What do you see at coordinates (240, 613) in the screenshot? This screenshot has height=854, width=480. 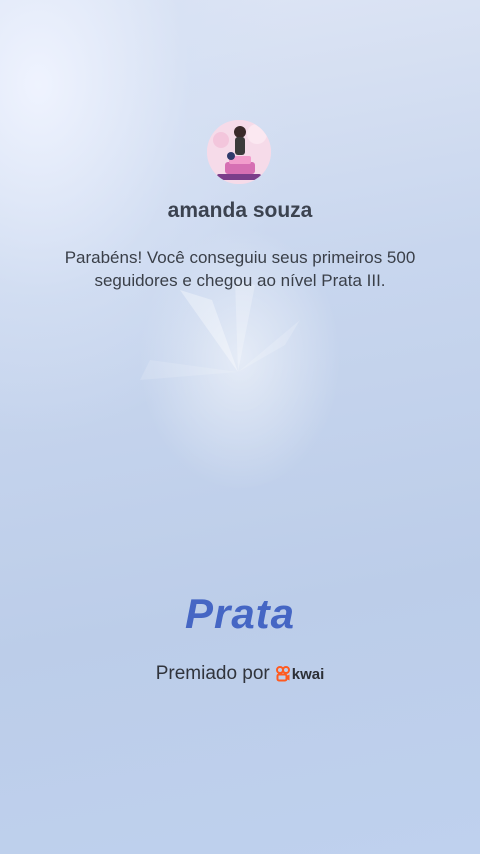 I see `tier-label: Prata` at bounding box center [240, 613].